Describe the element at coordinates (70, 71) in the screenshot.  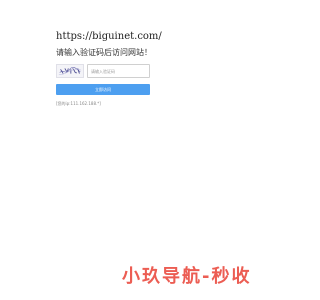
I see `captcha-image` at that location.